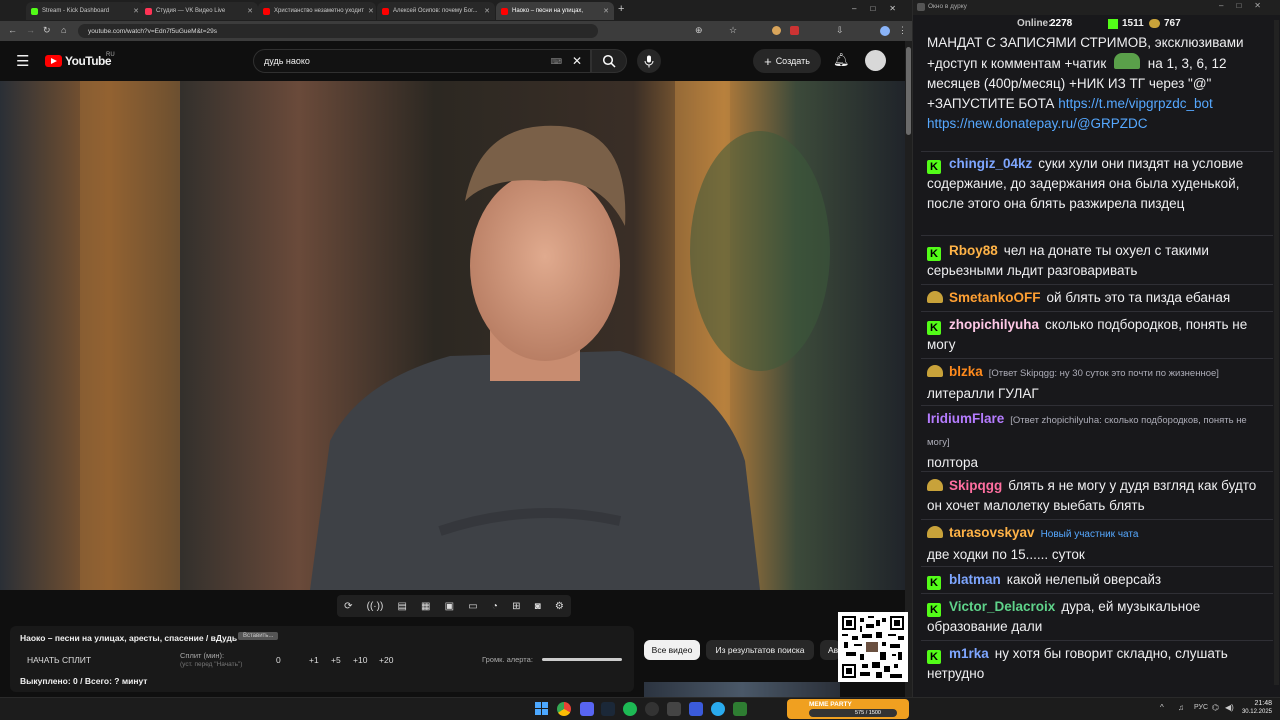  Describe the element at coordinates (541, 708) in the screenshot. I see `windows-start-icon` at that location.